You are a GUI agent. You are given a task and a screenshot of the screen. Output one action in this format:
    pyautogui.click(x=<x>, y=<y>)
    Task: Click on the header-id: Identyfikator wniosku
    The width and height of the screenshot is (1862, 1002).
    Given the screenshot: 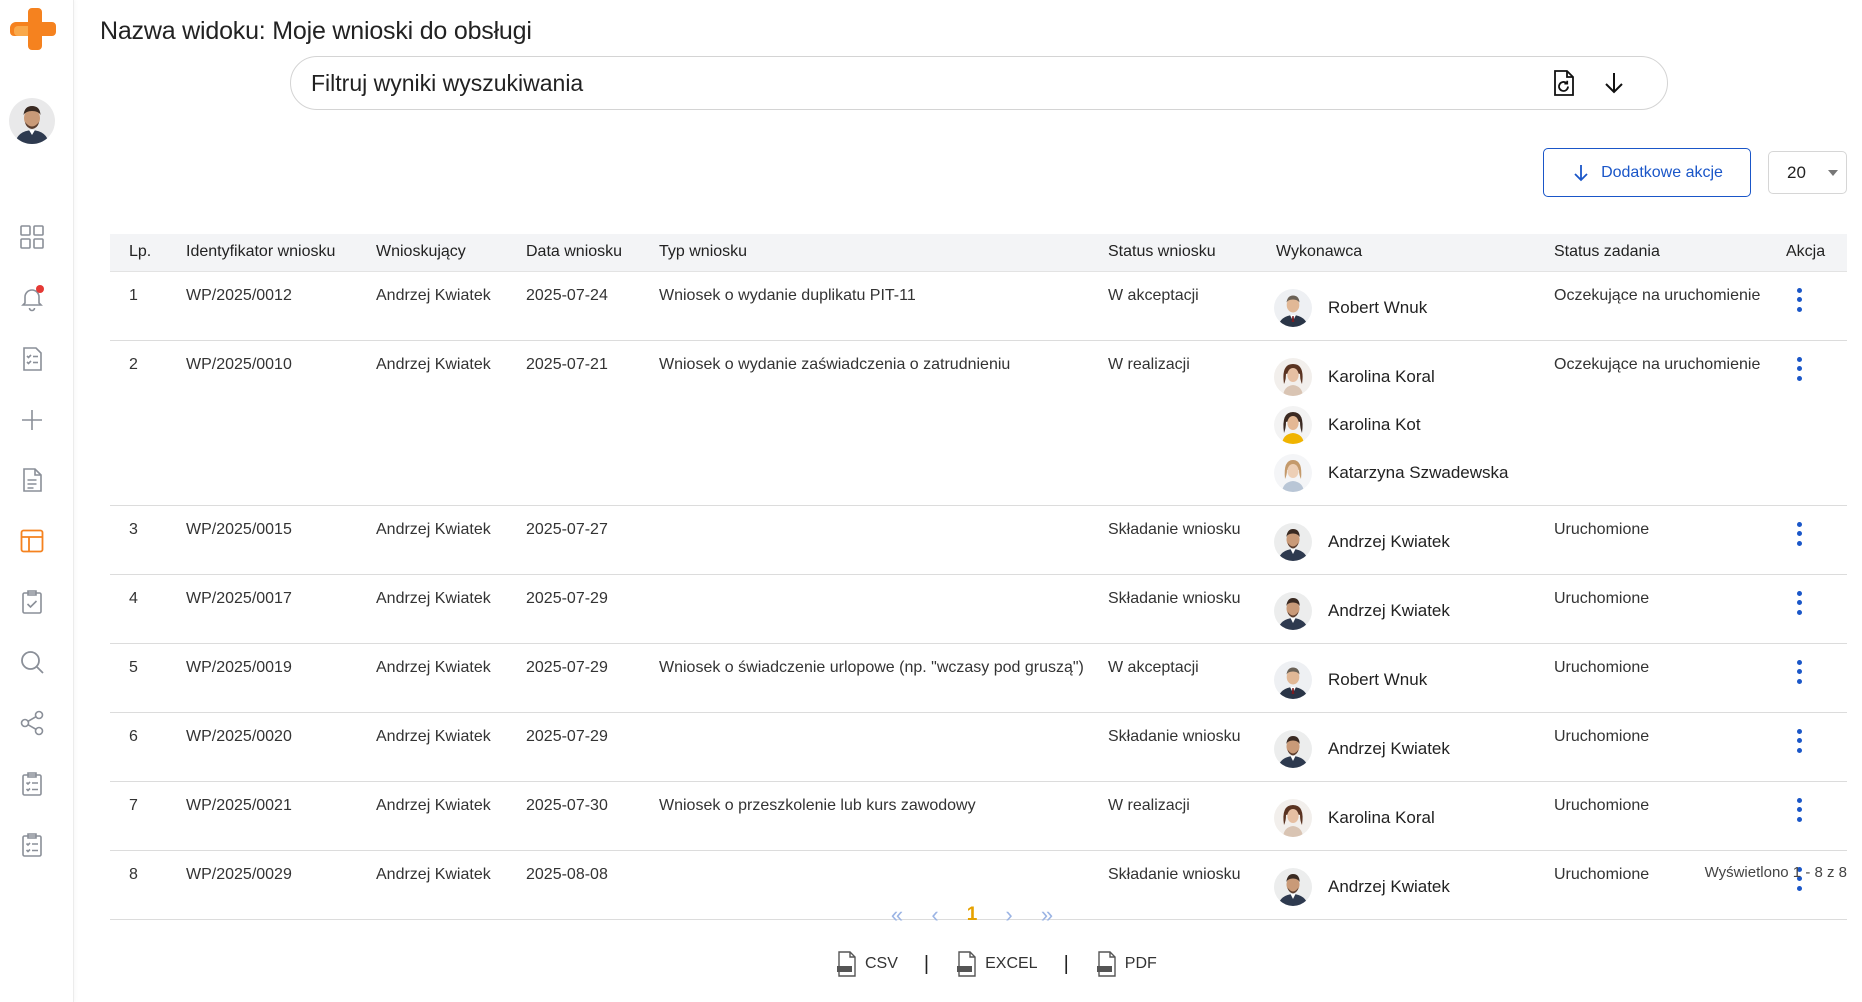 What is the action you would take?
    pyautogui.click(x=281, y=253)
    